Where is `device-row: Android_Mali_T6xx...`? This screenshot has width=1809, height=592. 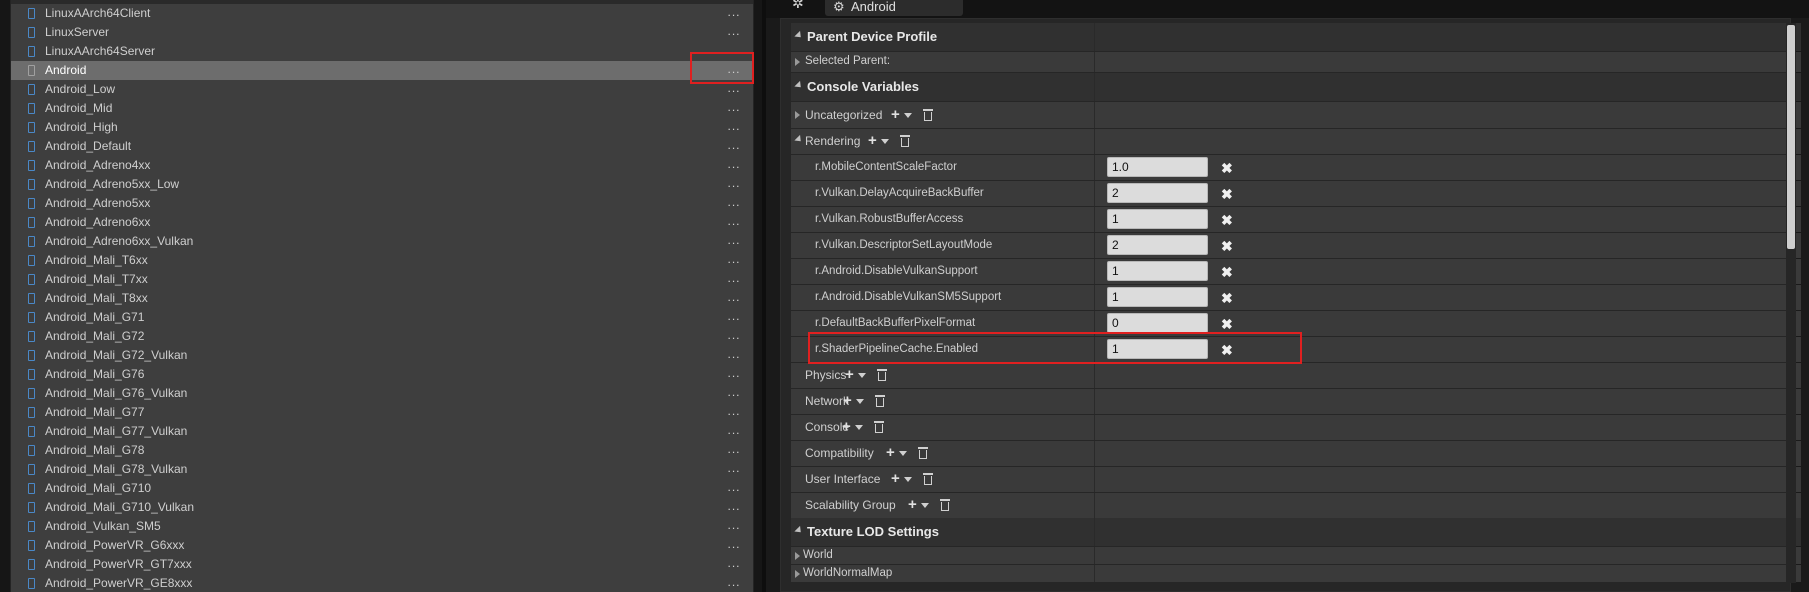
device-row: Android_Mali_T6xx... is located at coordinates (382, 260).